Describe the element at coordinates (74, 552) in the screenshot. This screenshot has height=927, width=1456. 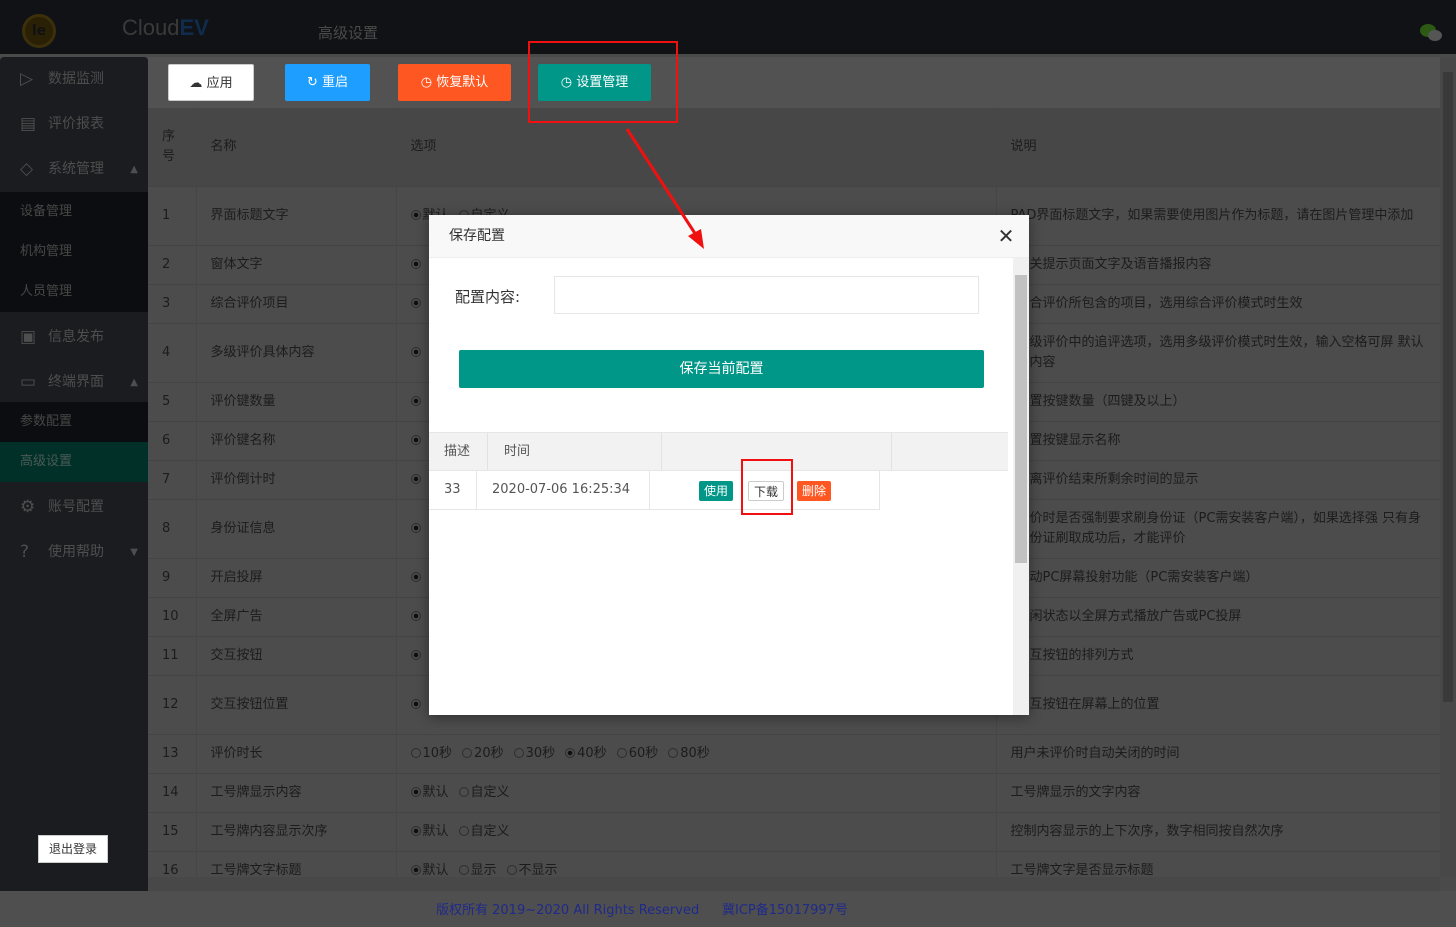
I see `sidebar-item-help: ? 使用帮助 ▼` at that location.